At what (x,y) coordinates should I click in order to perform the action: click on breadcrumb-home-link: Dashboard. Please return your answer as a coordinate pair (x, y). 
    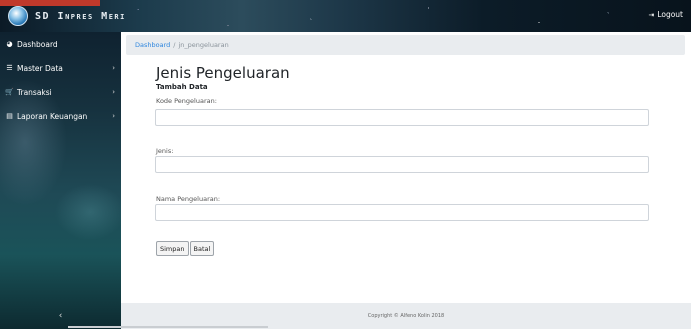
    Looking at the image, I should click on (152, 45).